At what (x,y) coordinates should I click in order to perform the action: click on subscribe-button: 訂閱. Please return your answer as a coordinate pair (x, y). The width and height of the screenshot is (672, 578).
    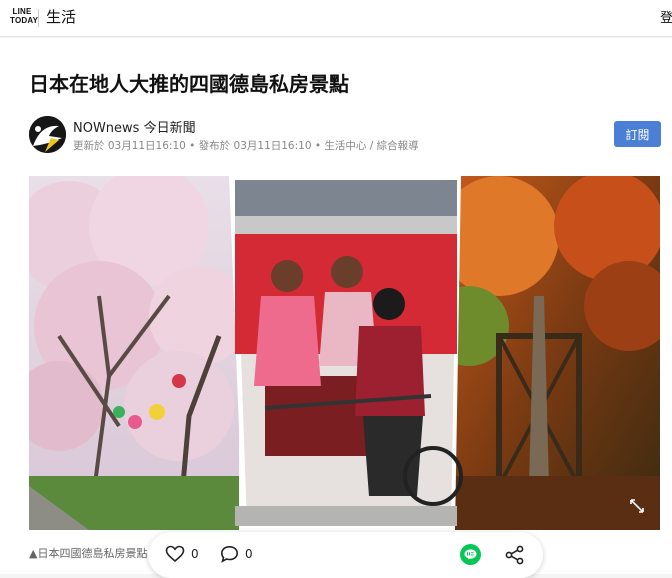
    Looking at the image, I should click on (637, 134).